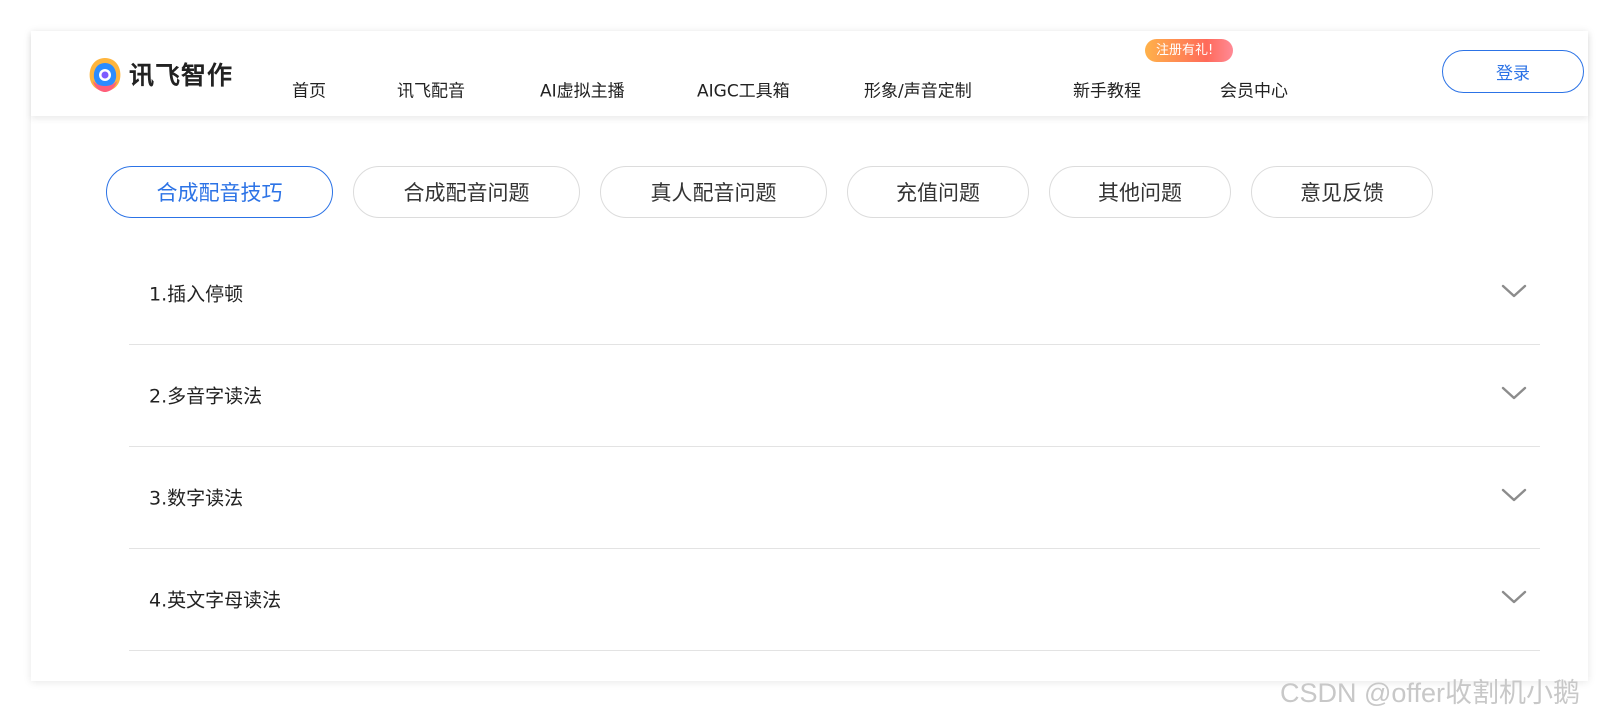  Describe the element at coordinates (743, 89) in the screenshot. I see `nav-aigc-toolbox: AIGC工具箱` at that location.